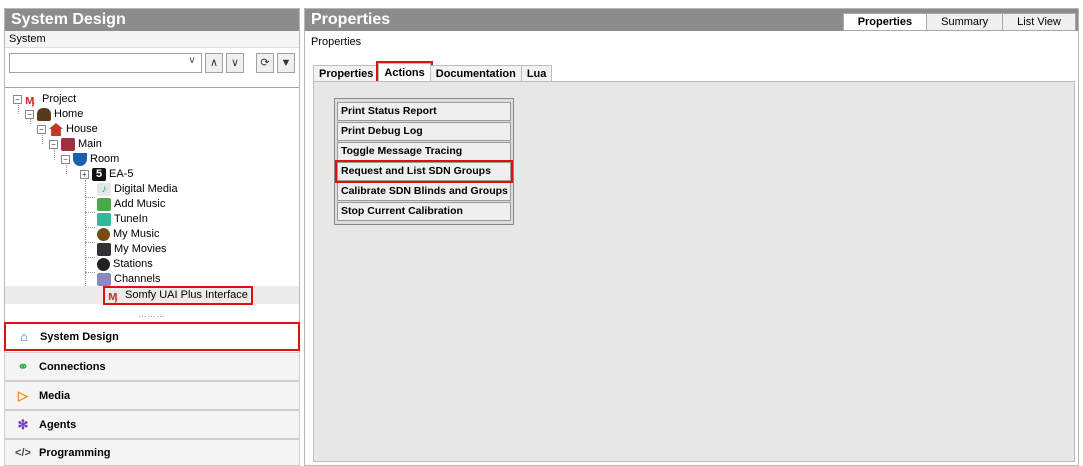 Image resolution: width=1083 pixels, height=466 pixels. Describe the element at coordinates (80, 159) in the screenshot. I see `room-icon` at that location.